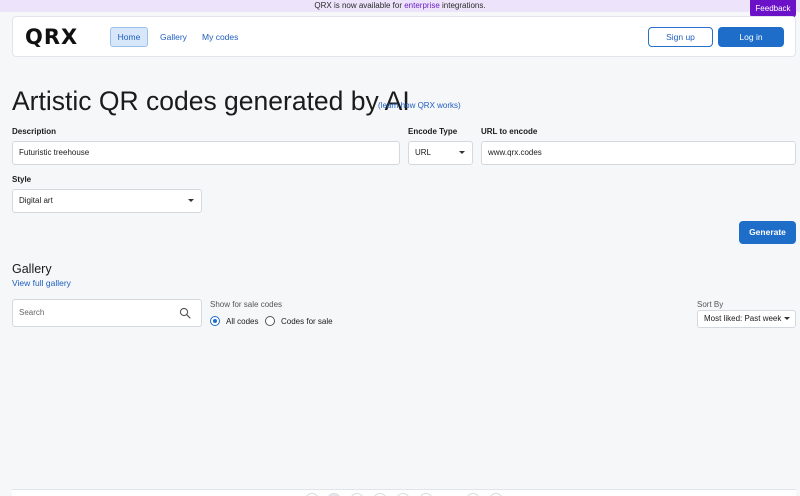 This screenshot has width=800, height=496. What do you see at coordinates (107, 201) in the screenshot?
I see `style-select: Digital art` at bounding box center [107, 201].